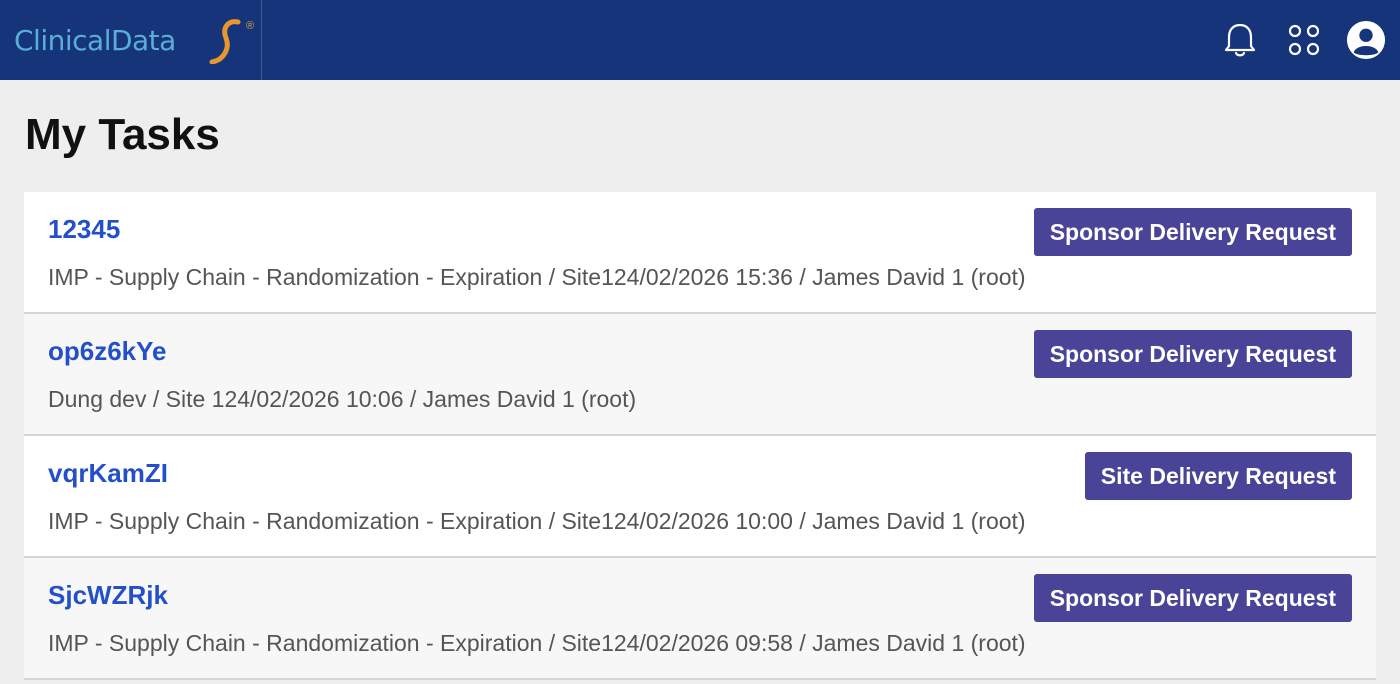 The height and width of the screenshot is (684, 1400). I want to click on task-type-badge: Site Delivery Request, so click(1218, 476).